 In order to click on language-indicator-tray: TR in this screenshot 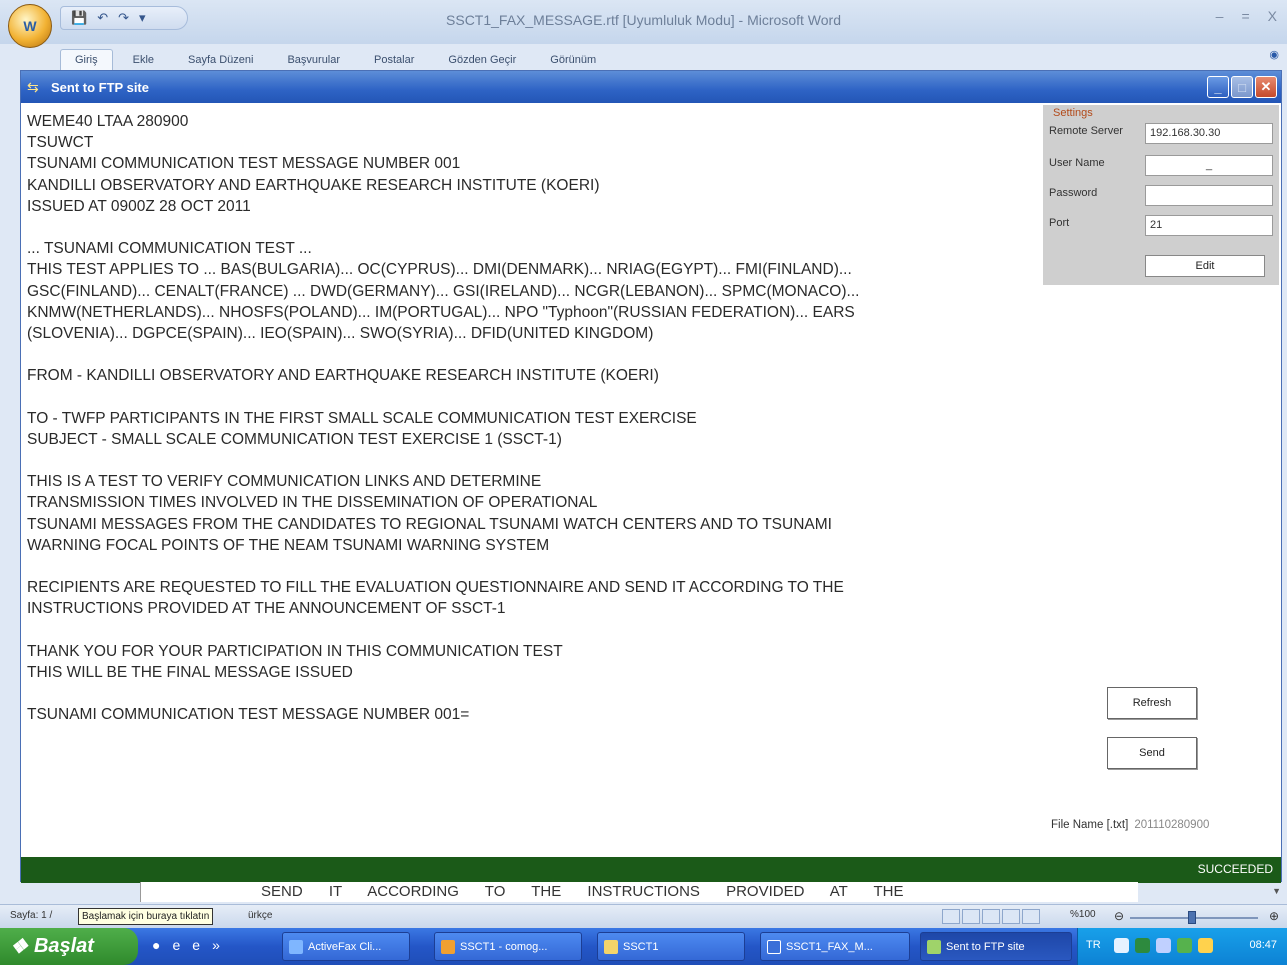, I will do `click(1093, 945)`.